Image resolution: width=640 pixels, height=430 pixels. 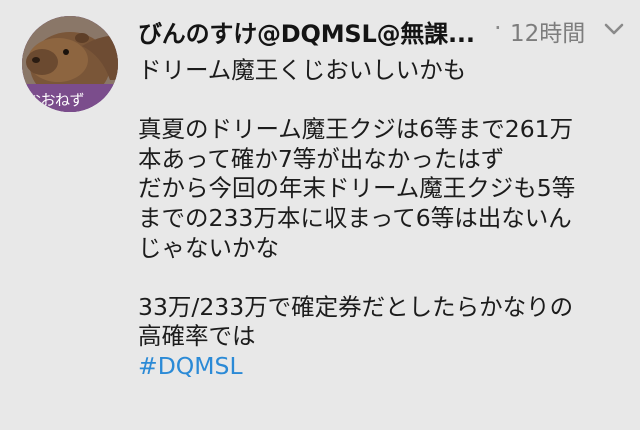 I want to click on tweet-line: ドリーム魔王くじおいしいかも, so click(x=302, y=70).